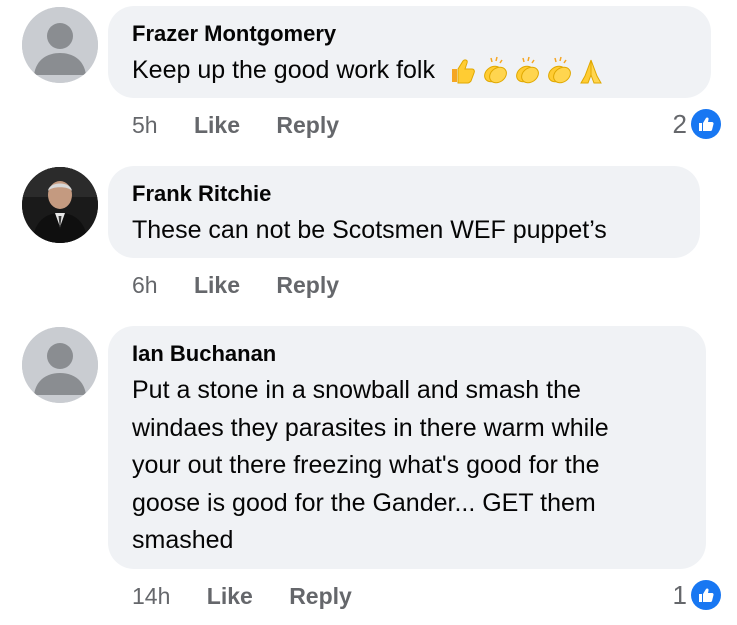 This screenshot has width=737, height=625. What do you see at coordinates (409, 34) in the screenshot?
I see `comment-author: Frazer Montgomery` at bounding box center [409, 34].